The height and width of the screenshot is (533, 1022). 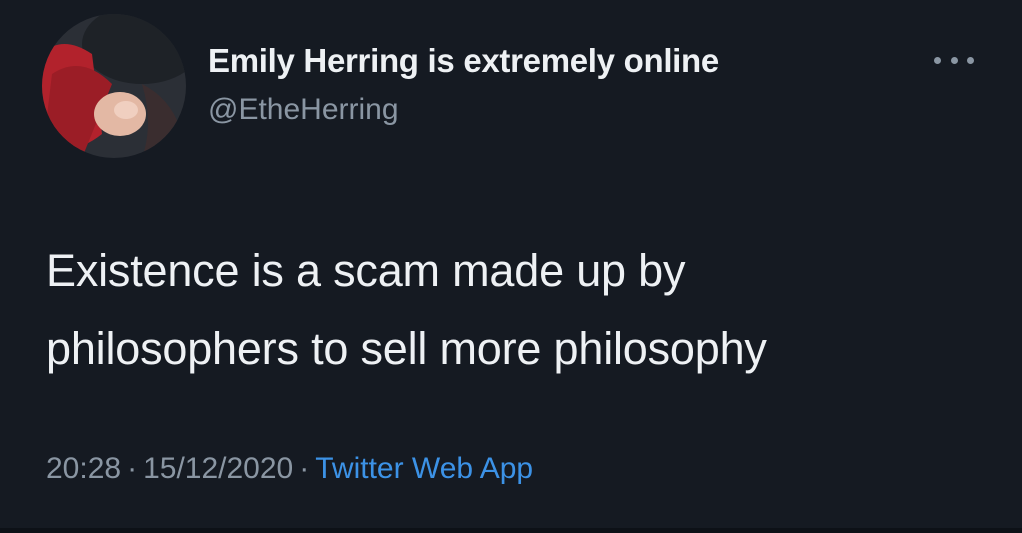 What do you see at coordinates (463, 61) in the screenshot?
I see `display-name: Emily Herring is extremely online` at bounding box center [463, 61].